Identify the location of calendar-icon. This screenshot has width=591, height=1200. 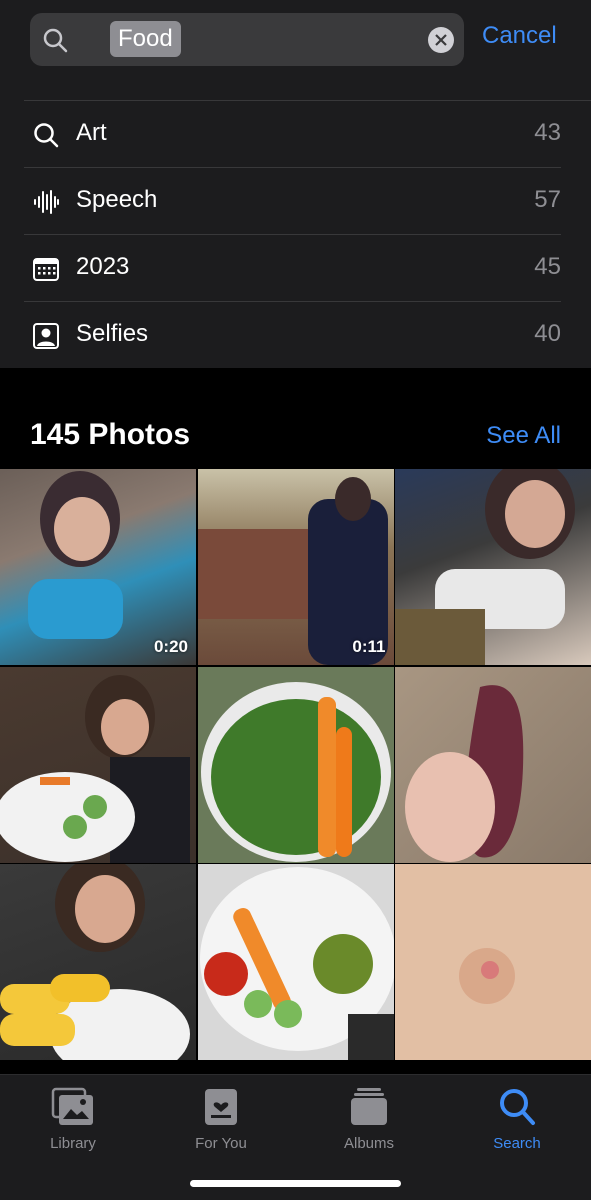
(46, 269).